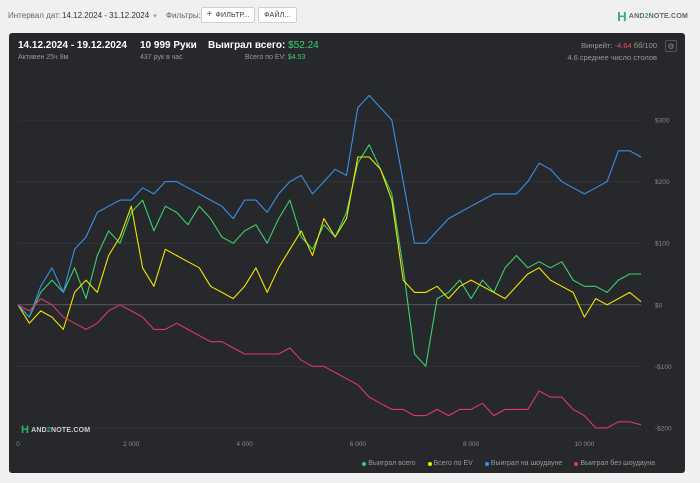 This screenshot has height=483, width=700. Describe the element at coordinates (645, 45) in the screenshot. I see `winrate-unit: бб/100` at that location.